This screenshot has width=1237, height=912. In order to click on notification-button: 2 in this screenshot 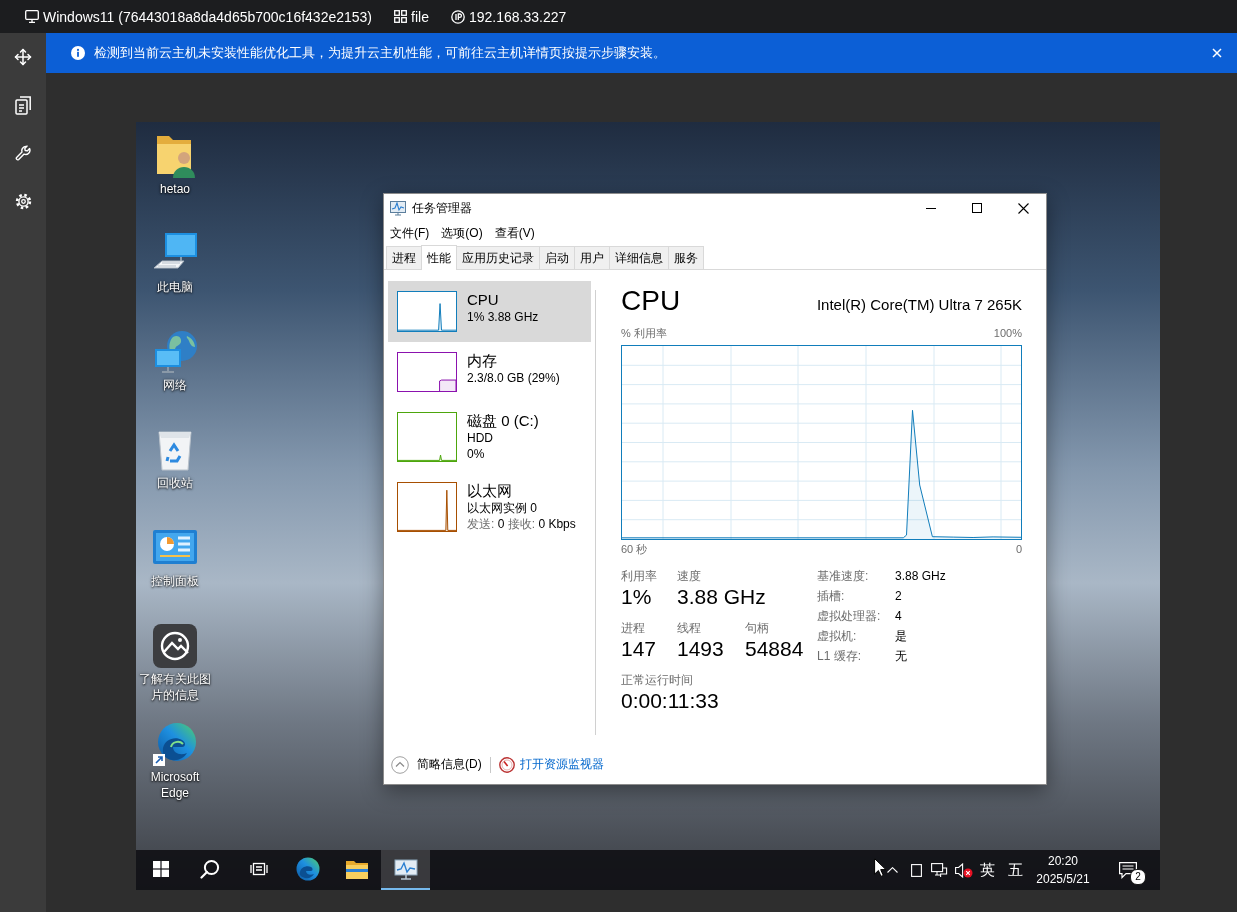, I will do `click(1128, 870)`.